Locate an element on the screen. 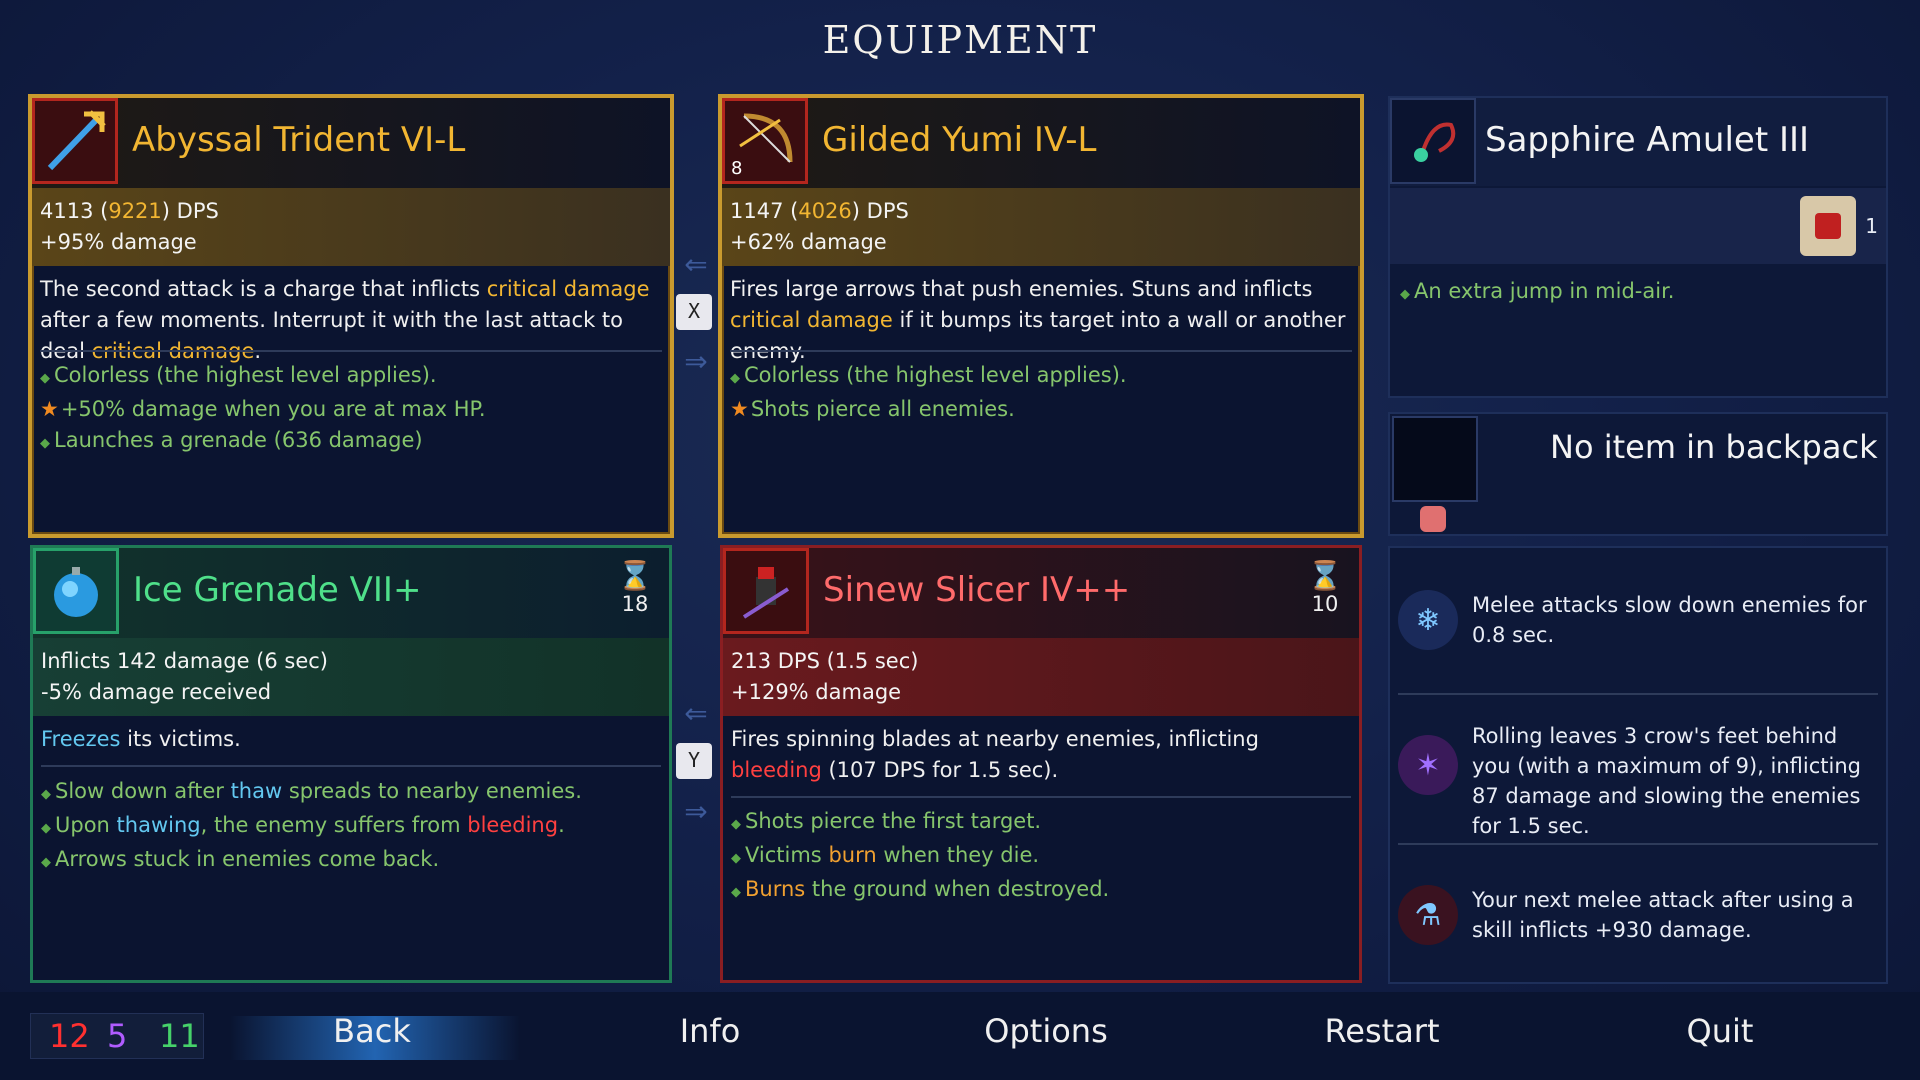  affix-item: ◆ Shots pierce the first target. is located at coordinates (886, 821).